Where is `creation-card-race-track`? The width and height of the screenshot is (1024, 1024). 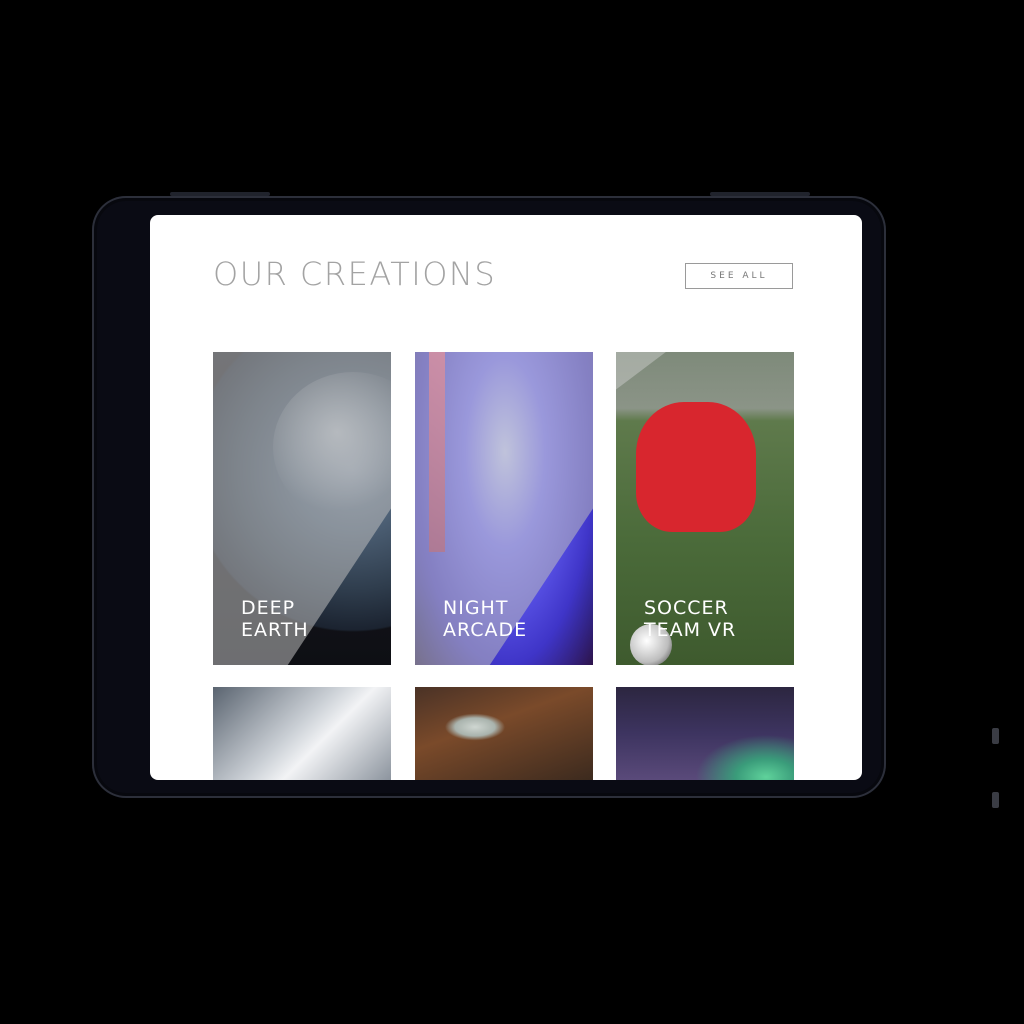
creation-card-race-track is located at coordinates (504, 733).